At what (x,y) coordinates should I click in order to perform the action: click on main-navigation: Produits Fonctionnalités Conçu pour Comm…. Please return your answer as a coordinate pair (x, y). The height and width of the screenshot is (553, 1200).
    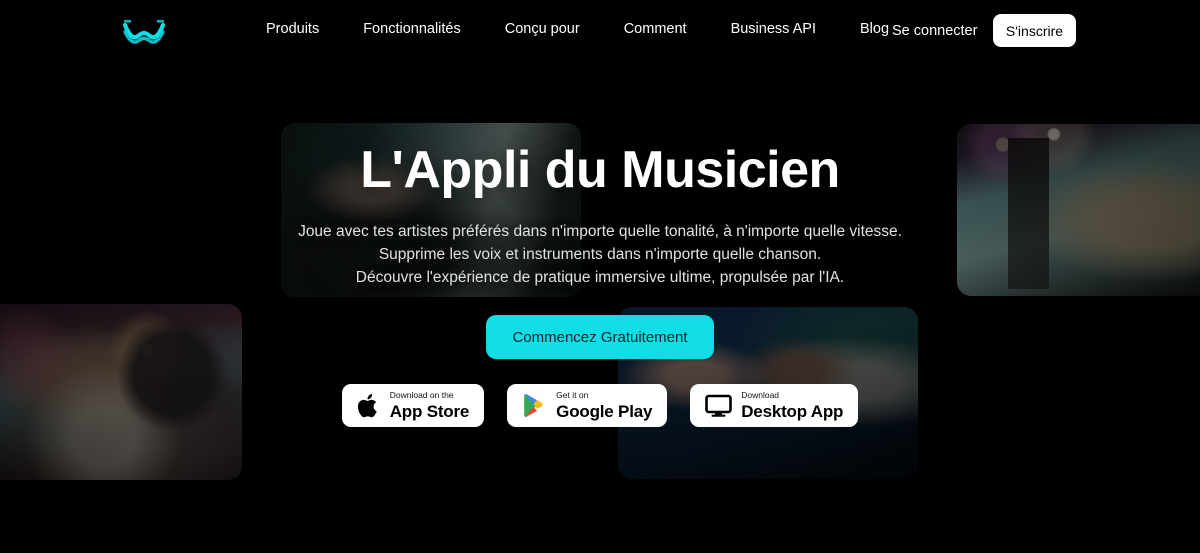
    Looking at the image, I should click on (588, 29).